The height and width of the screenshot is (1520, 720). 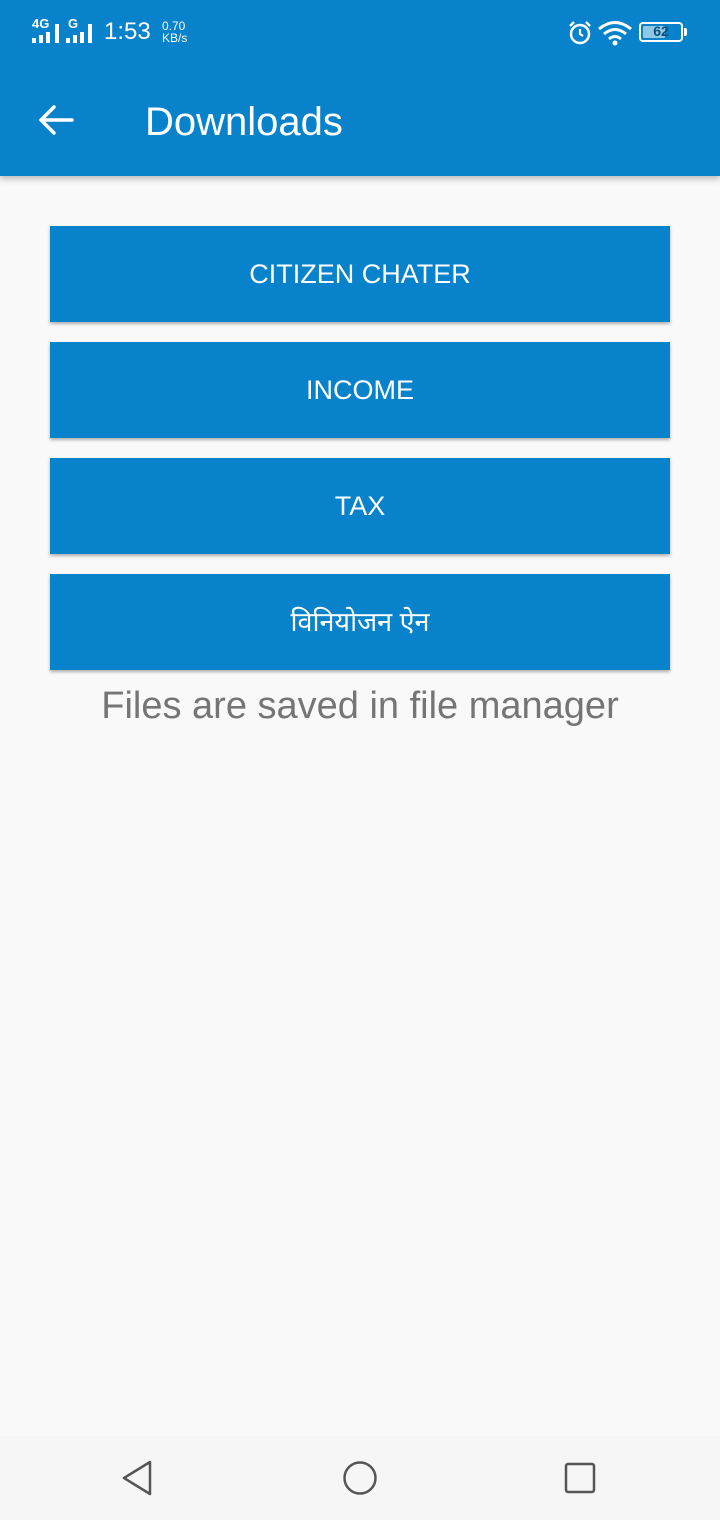 What do you see at coordinates (360, 506) in the screenshot?
I see `tax-button: TAX` at bounding box center [360, 506].